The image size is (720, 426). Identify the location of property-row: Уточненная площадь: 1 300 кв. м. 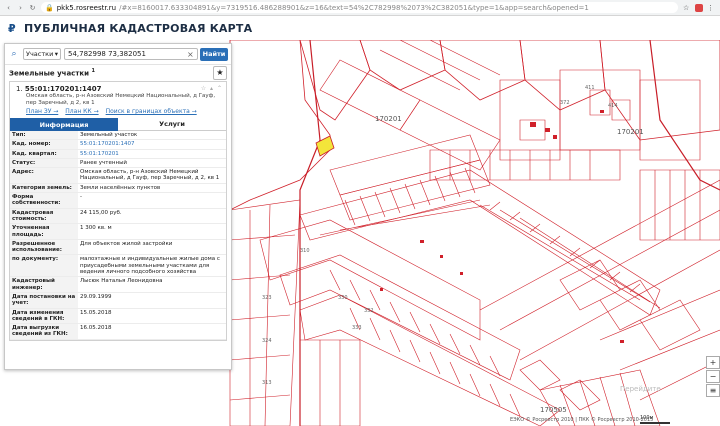
(118, 231).